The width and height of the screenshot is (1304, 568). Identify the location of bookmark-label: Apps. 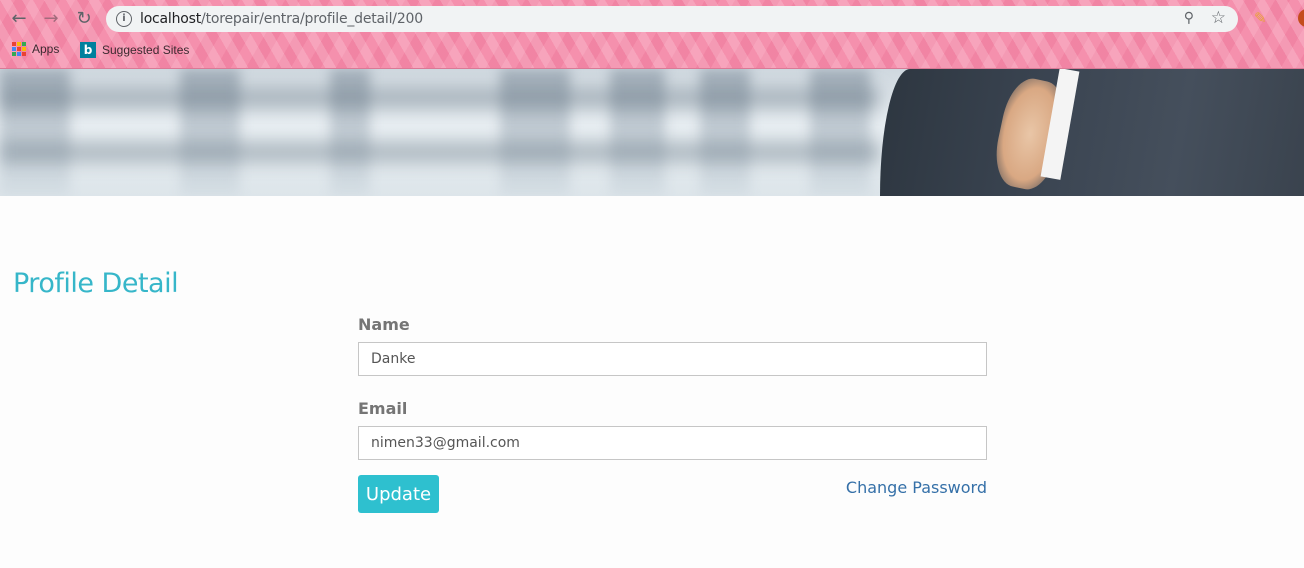
(46, 49).